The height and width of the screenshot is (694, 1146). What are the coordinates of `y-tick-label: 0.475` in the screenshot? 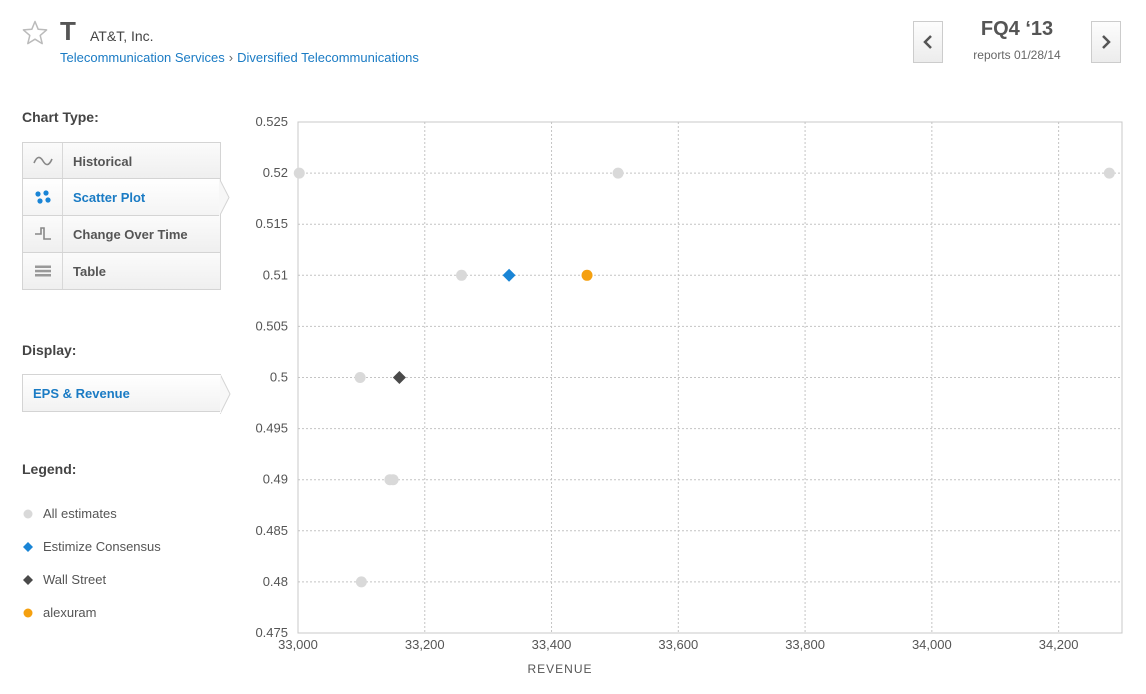 It's located at (271, 632).